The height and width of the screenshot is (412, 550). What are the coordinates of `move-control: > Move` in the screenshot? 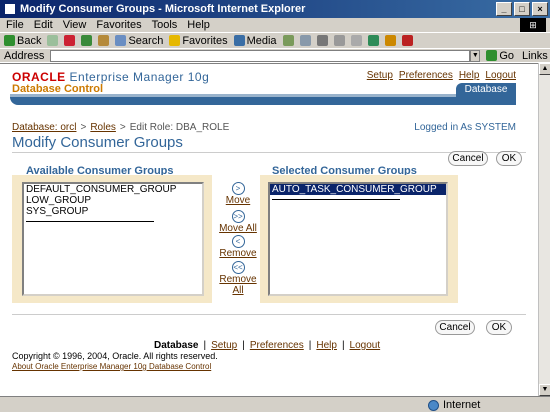 It's located at (238, 194).